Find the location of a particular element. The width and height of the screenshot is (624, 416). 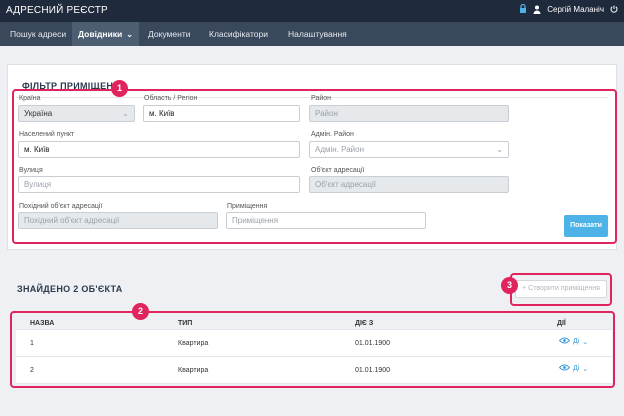

power-icon is located at coordinates (614, 9).